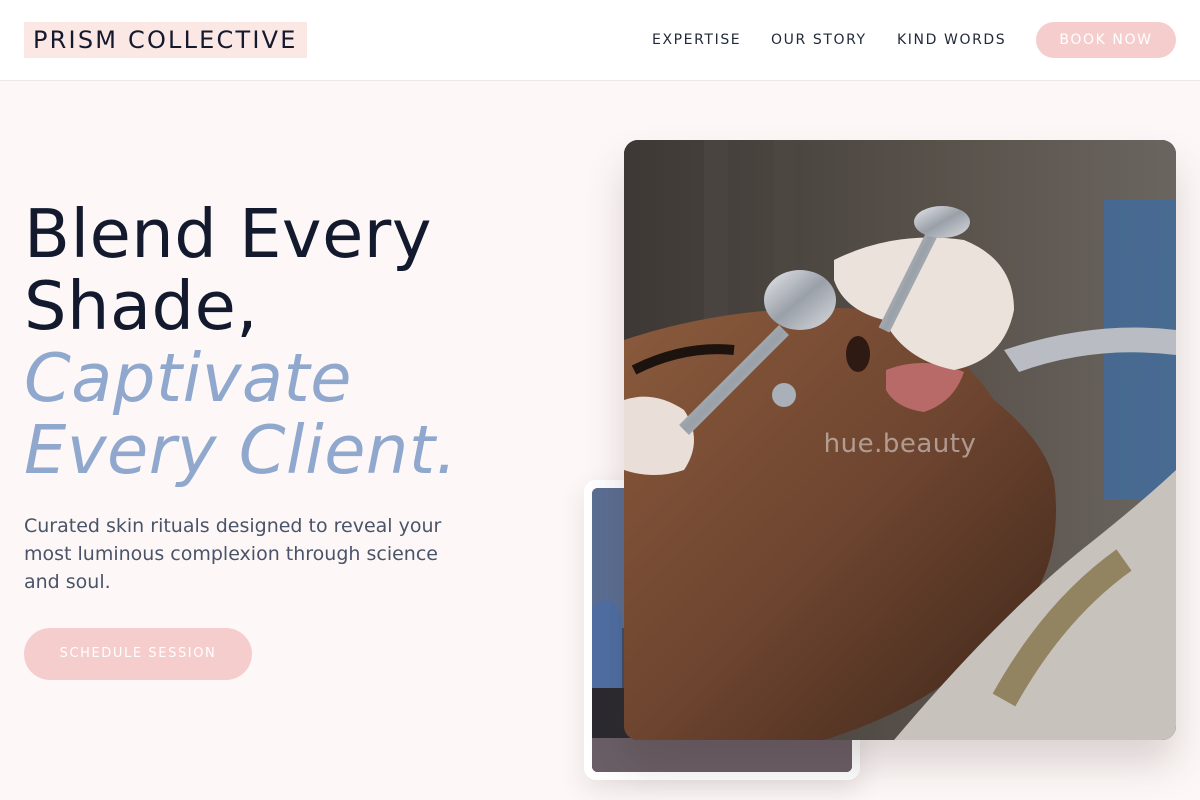 The image size is (1200, 800). I want to click on hero-accent-line-2: Every Client., so click(241, 450).